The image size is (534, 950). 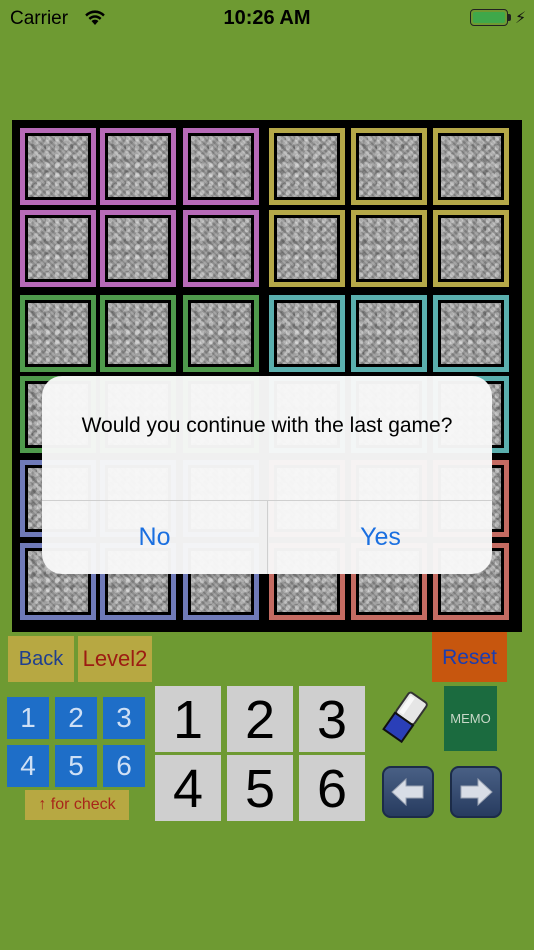 I want to click on dialog-message: Would you continue with the last game?, so click(x=267, y=425).